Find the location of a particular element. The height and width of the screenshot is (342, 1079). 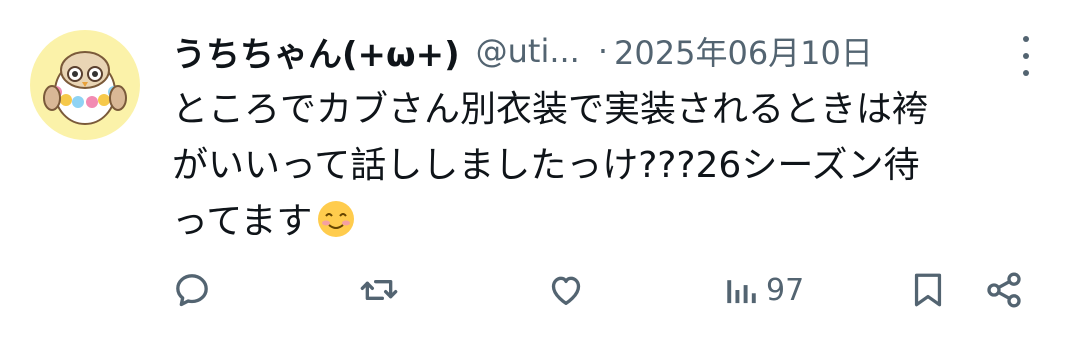

more-options-icon is located at coordinates (1026, 56).